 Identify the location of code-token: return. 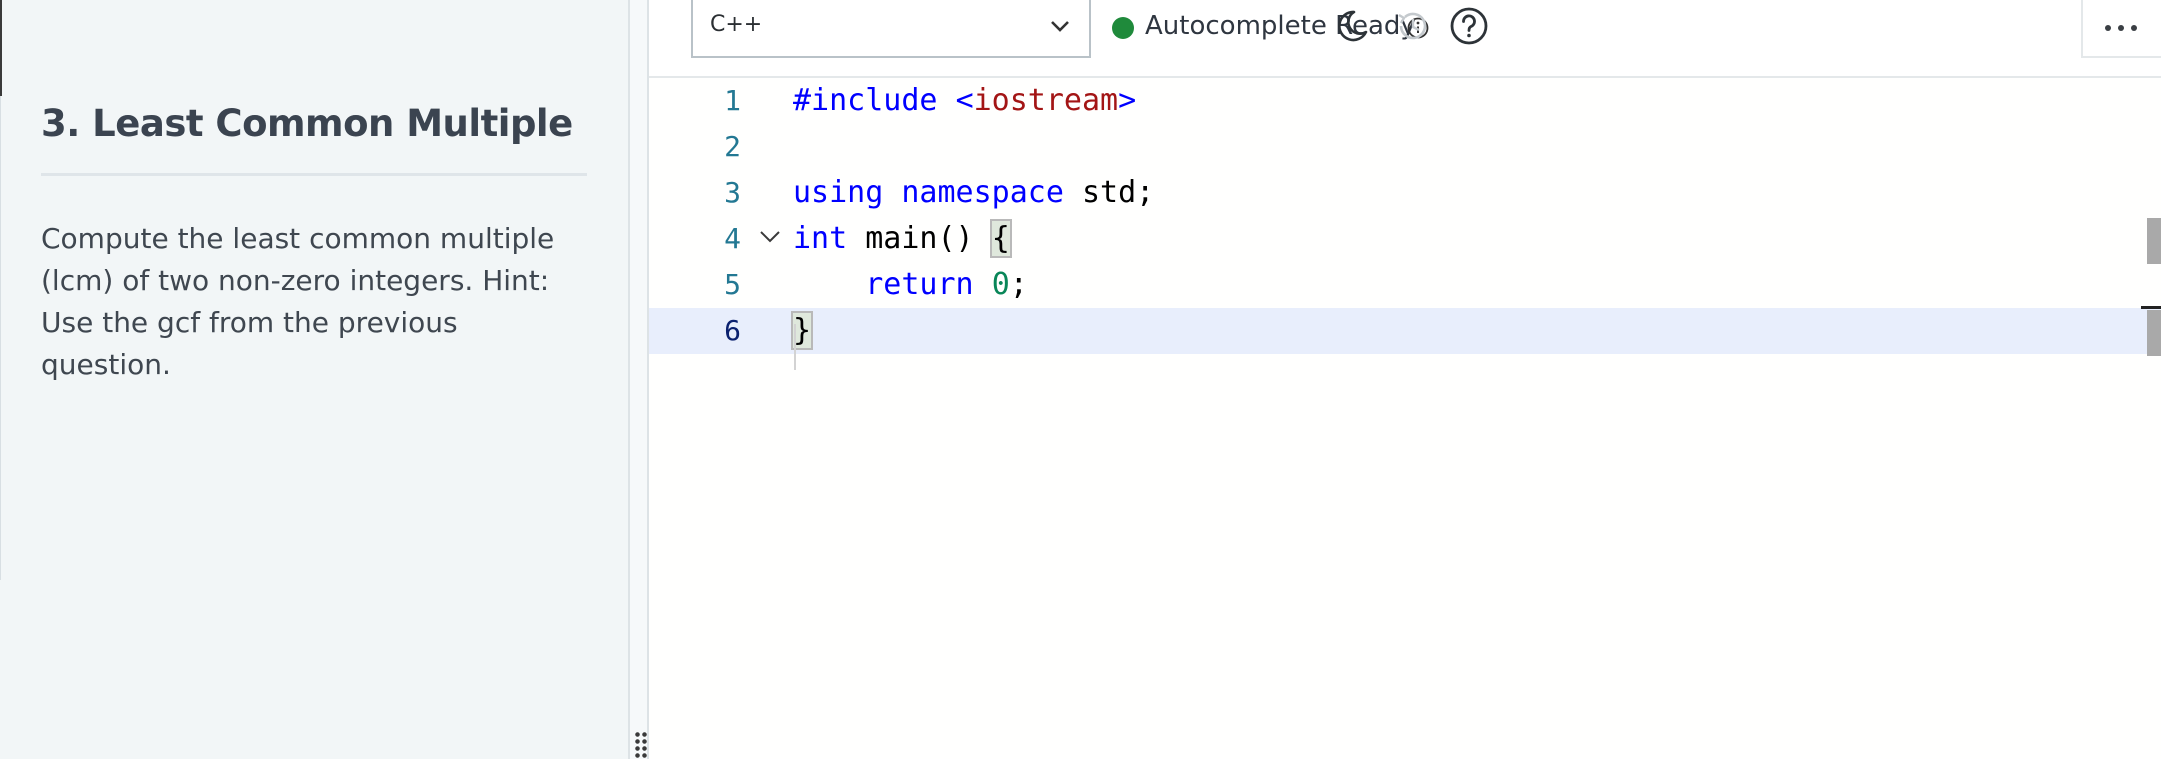
(919, 284).